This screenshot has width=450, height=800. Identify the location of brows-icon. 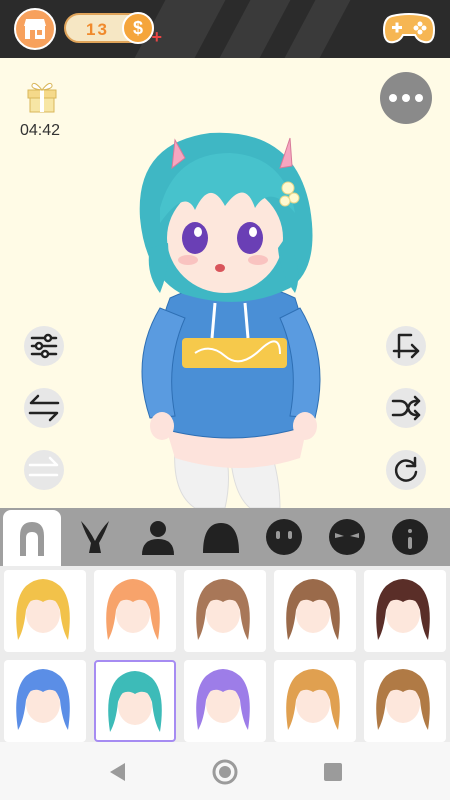
(347, 537).